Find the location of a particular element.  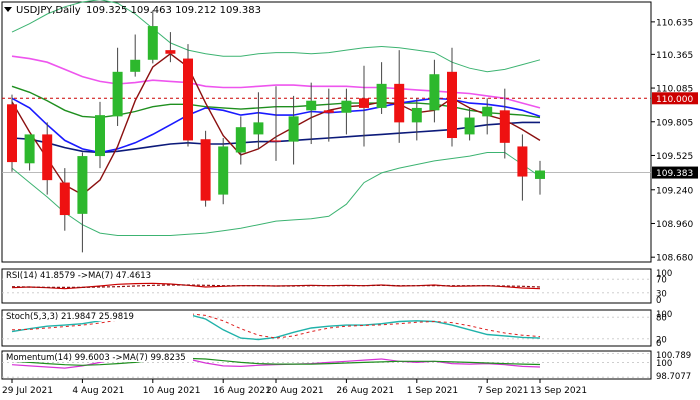

momentum-level-label: 98.7077 is located at coordinates (673, 377).